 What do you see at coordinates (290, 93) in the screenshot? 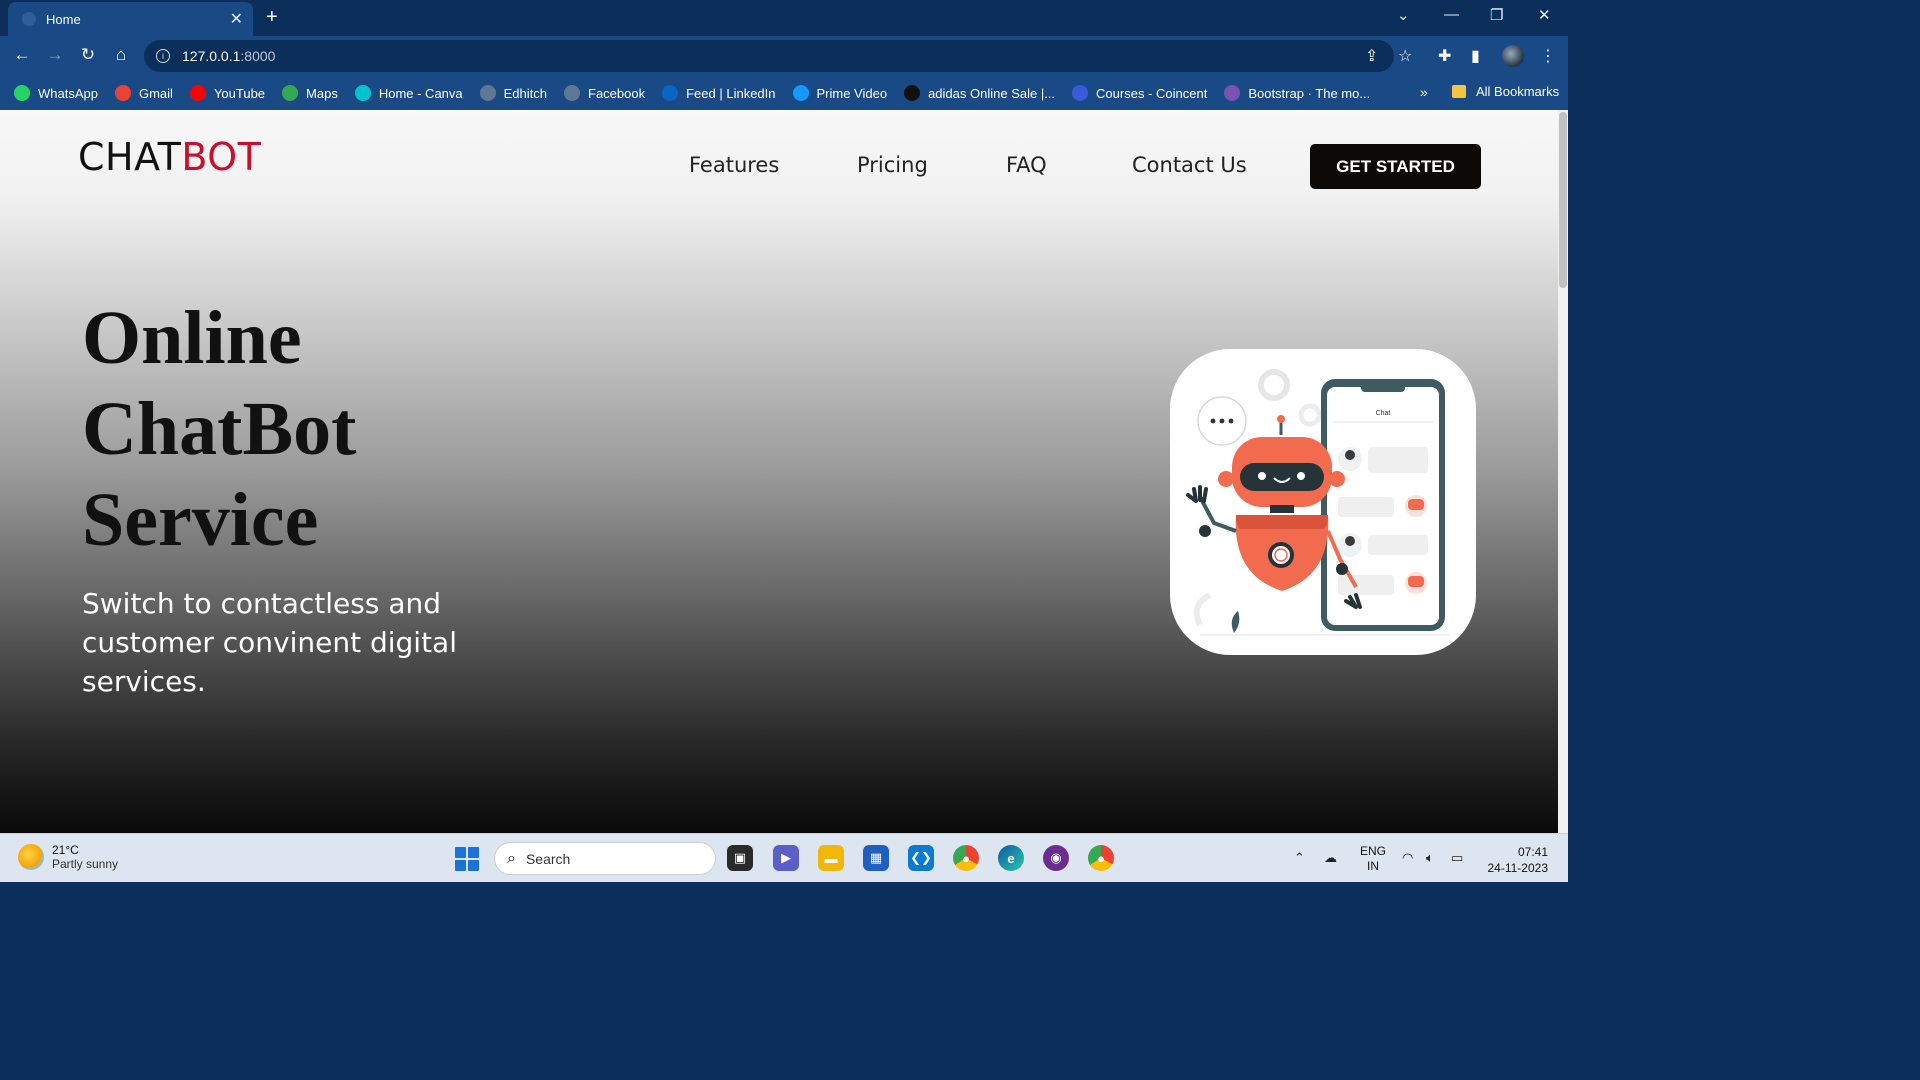
I see `maps-icon` at bounding box center [290, 93].